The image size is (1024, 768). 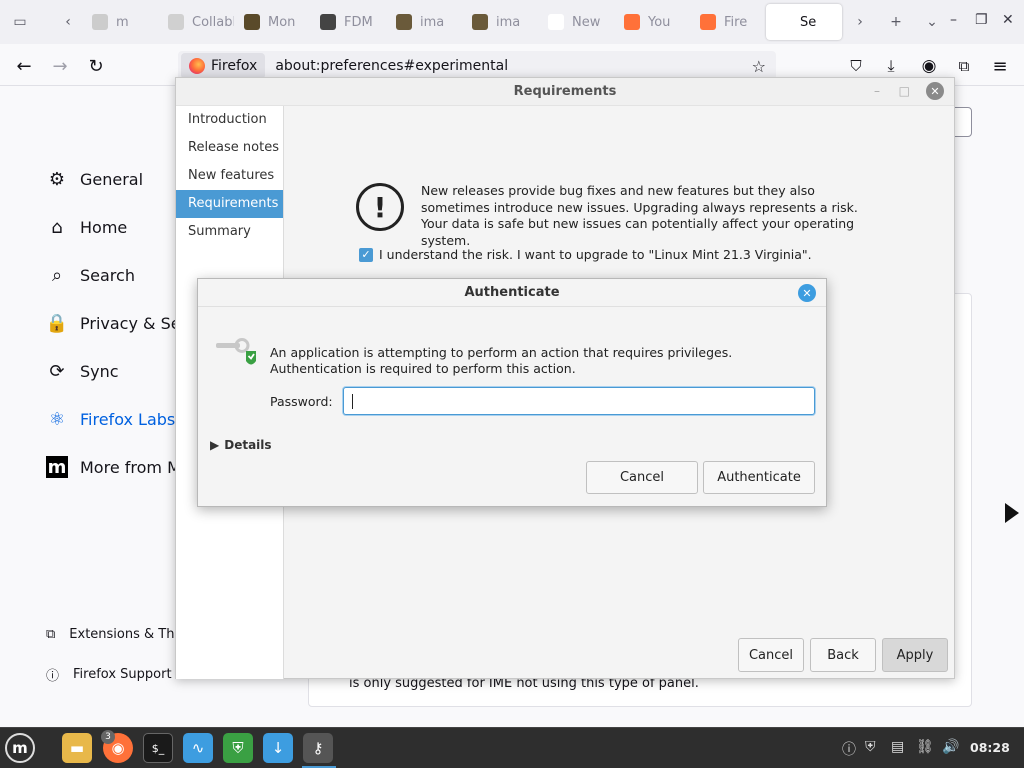 What do you see at coordinates (215, 445) in the screenshot?
I see `expander-arrow-icon: ▶` at bounding box center [215, 445].